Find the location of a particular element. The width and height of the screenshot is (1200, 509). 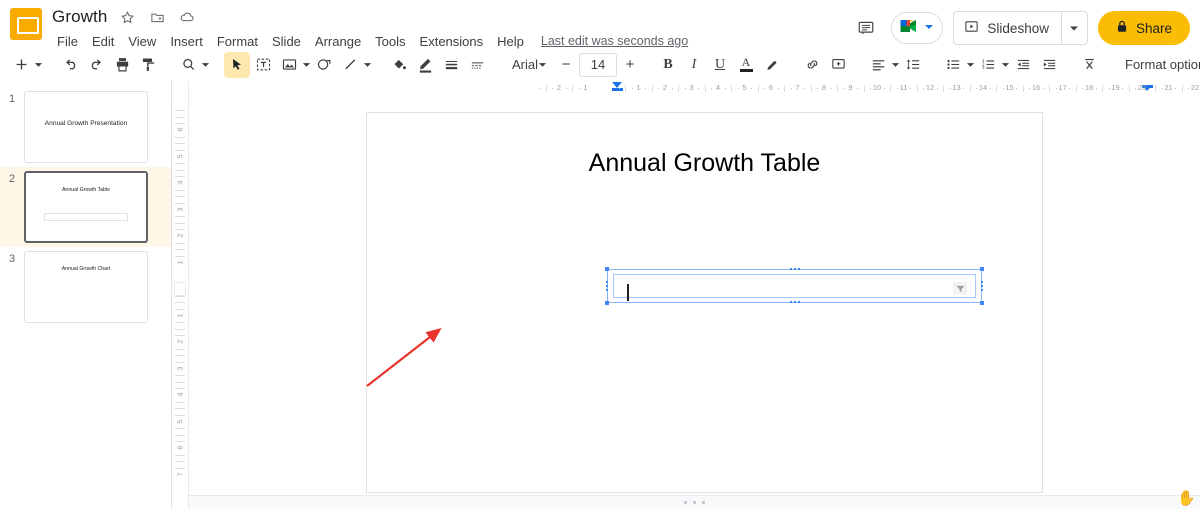

speaker-notes-bar is located at coordinates (694, 502).